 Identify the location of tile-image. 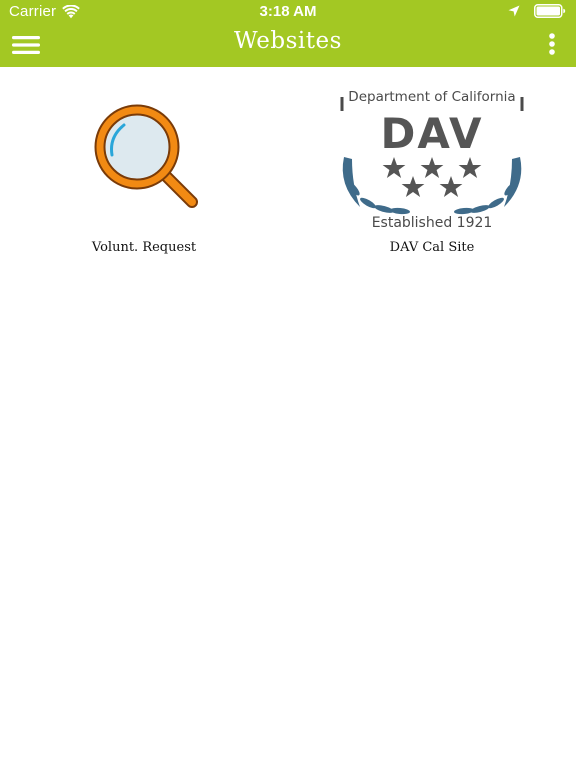
(144, 158).